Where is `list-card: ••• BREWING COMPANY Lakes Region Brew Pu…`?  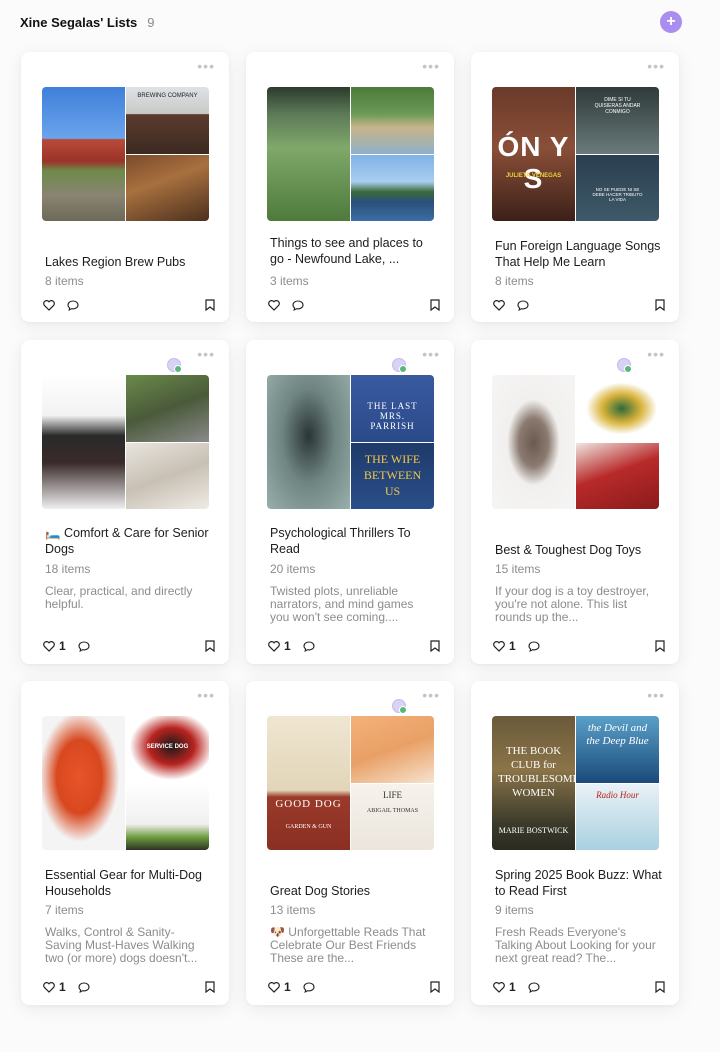
list-card: ••• BREWING COMPANY Lakes Region Brew Pu… is located at coordinates (125, 187).